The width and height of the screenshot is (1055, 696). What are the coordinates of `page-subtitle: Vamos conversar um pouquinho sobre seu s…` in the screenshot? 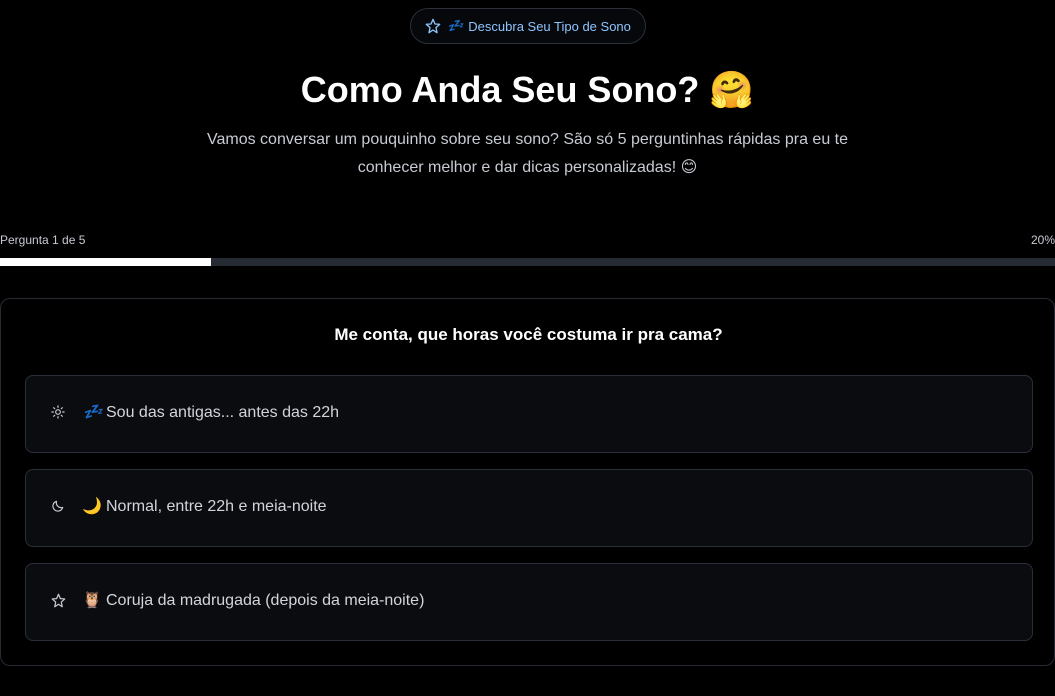 It's located at (527, 154).